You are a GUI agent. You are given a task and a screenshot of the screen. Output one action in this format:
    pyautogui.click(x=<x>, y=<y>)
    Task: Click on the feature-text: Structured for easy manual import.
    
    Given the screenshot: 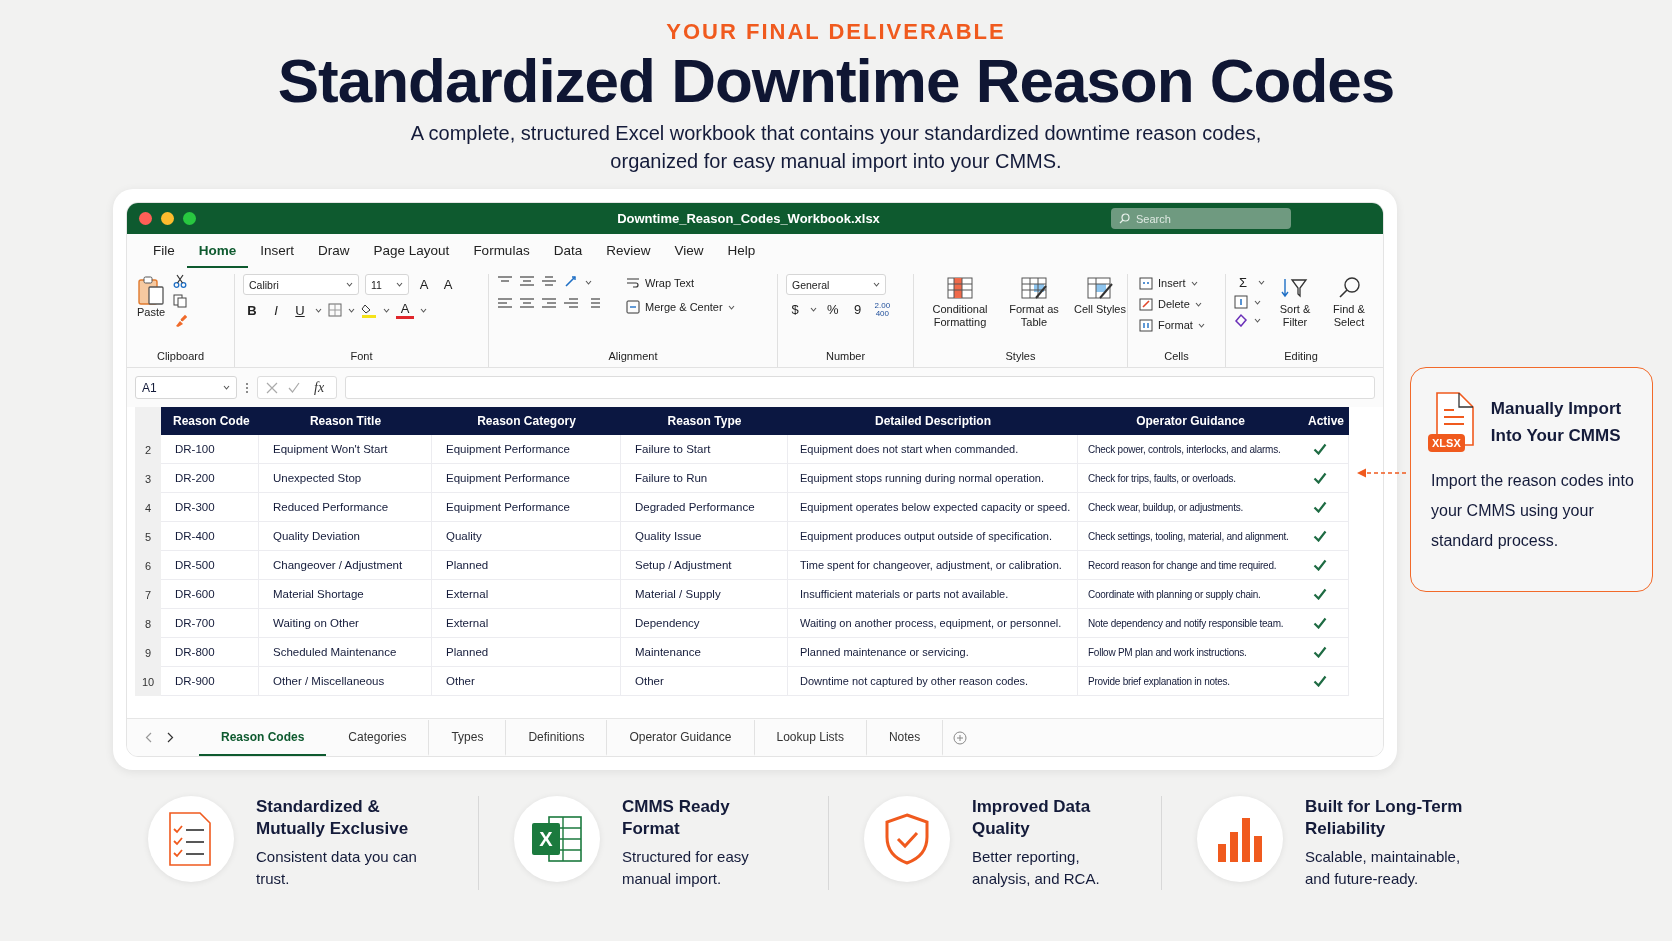 What is the action you would take?
    pyautogui.click(x=686, y=868)
    